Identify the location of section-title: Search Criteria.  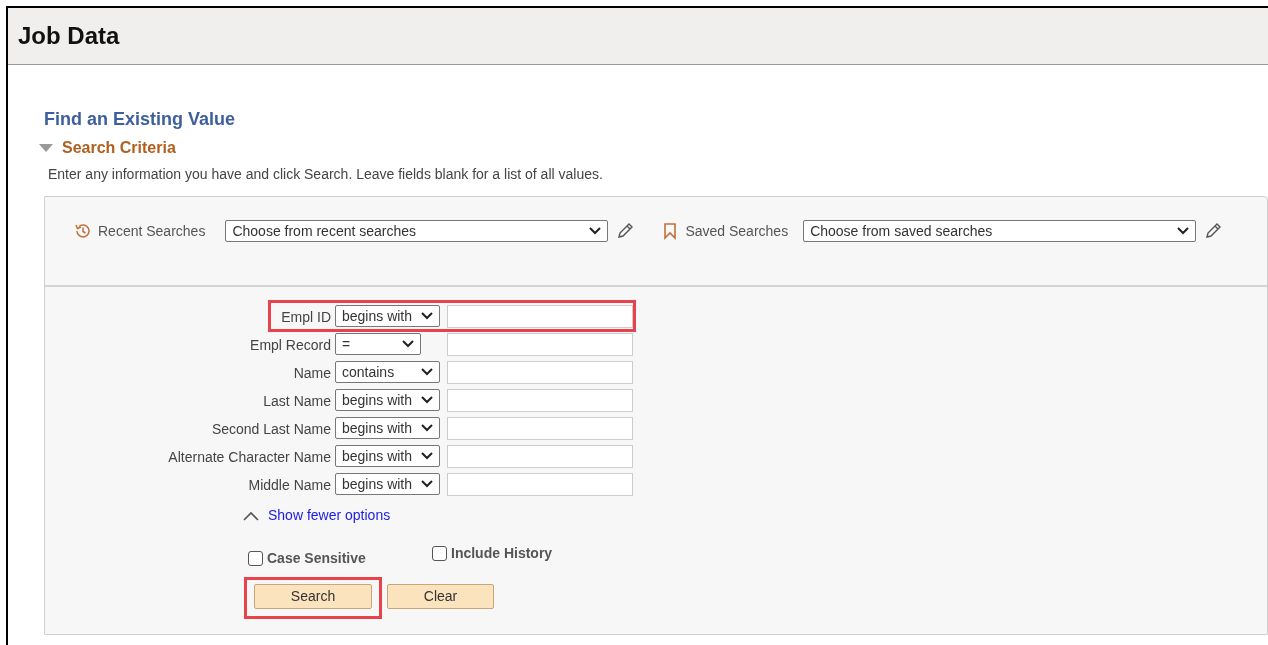
(119, 148).